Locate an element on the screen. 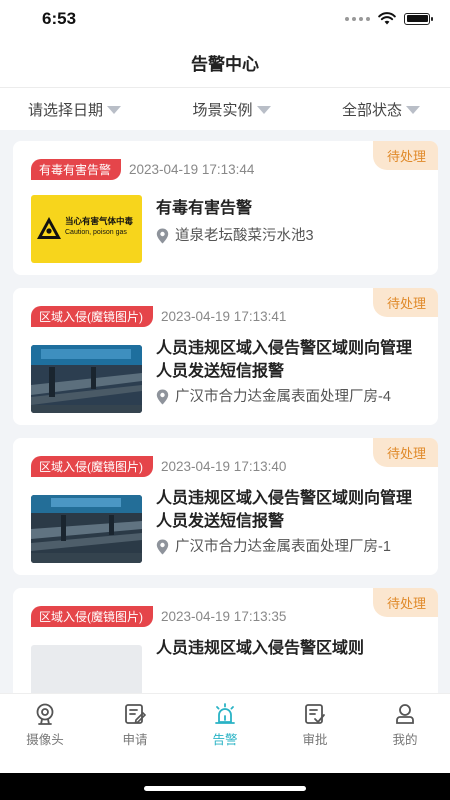  alarm-location: 广汉市合力达金属表面处理厂房-4 is located at coordinates (283, 397).